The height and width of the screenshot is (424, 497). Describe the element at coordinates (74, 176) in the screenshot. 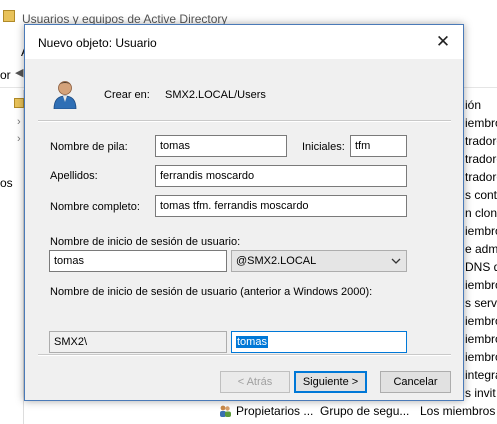

I see `last-name-label: Apellidos:` at that location.